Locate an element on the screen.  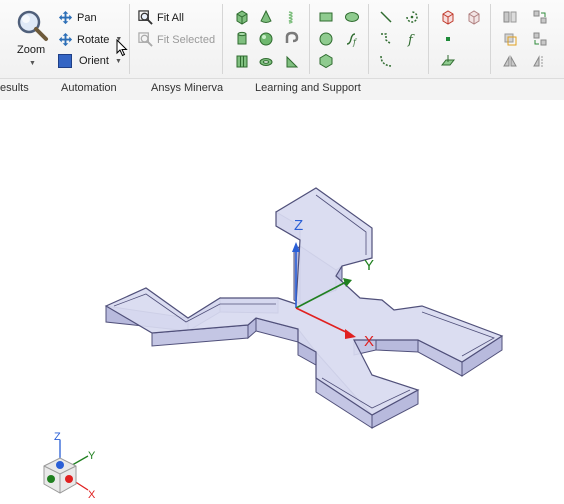
pan-arrows-icon is located at coordinates (65, 17).